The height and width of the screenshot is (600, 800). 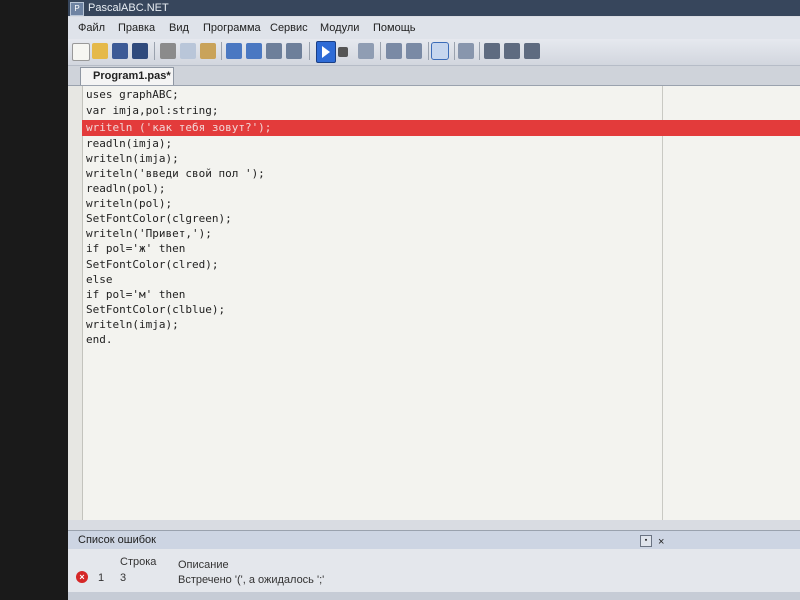 I want to click on title-bar: P PascalABC.NET, so click(x=434, y=8).